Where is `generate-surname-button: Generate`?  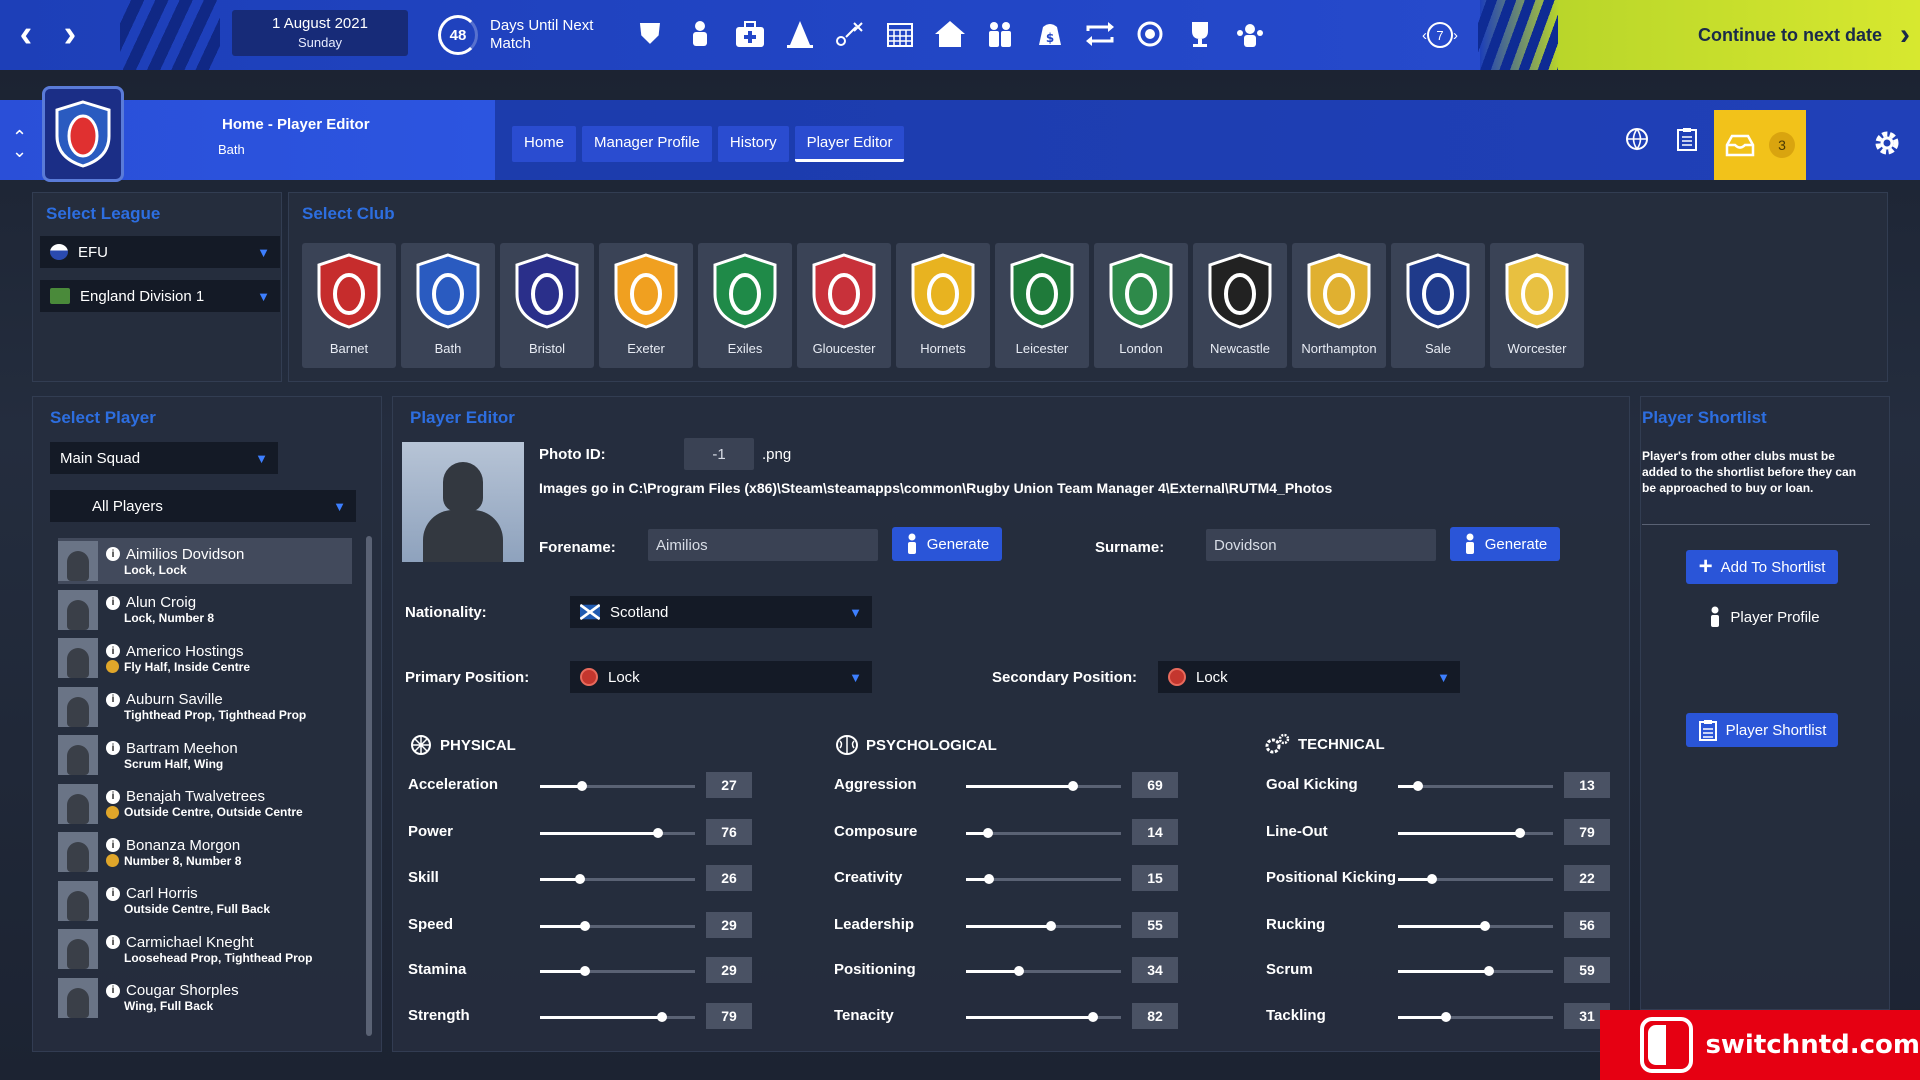
generate-surname-button: Generate is located at coordinates (1505, 544).